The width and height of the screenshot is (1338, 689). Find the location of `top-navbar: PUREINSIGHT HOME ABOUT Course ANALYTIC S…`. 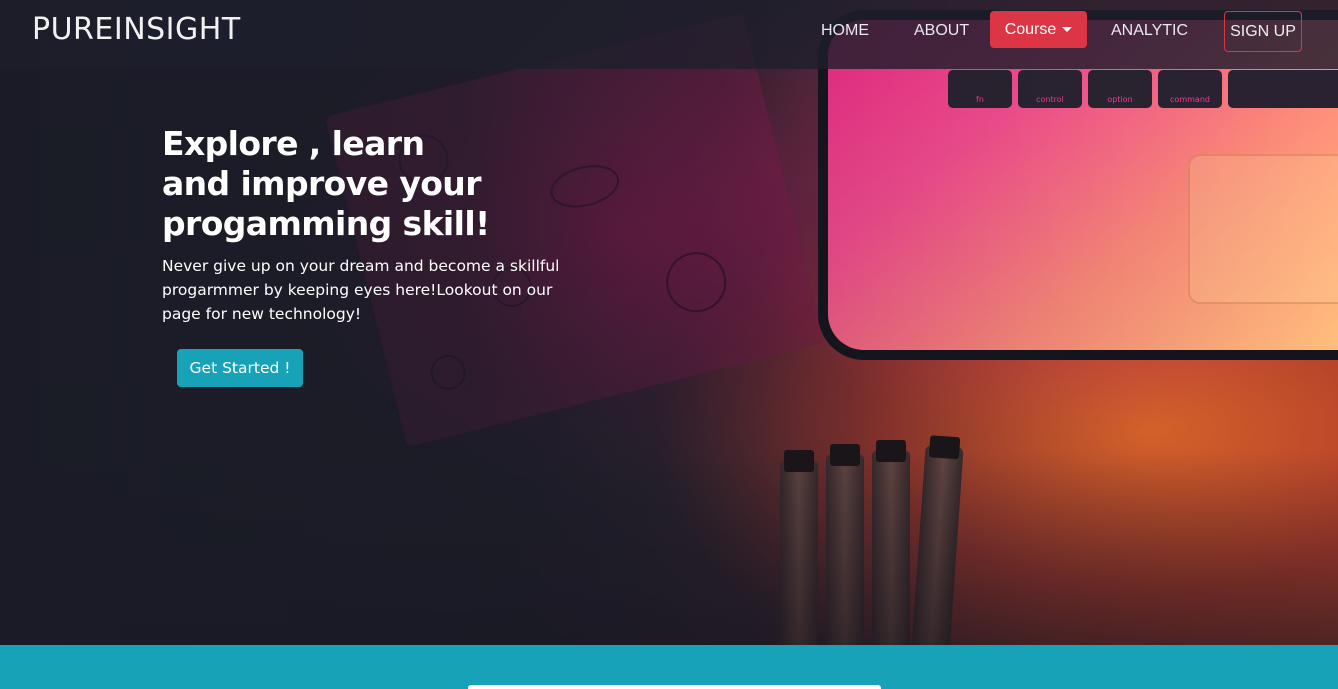

top-navbar: PUREINSIGHT HOME ABOUT Course ANALYTIC S… is located at coordinates (669, 34).